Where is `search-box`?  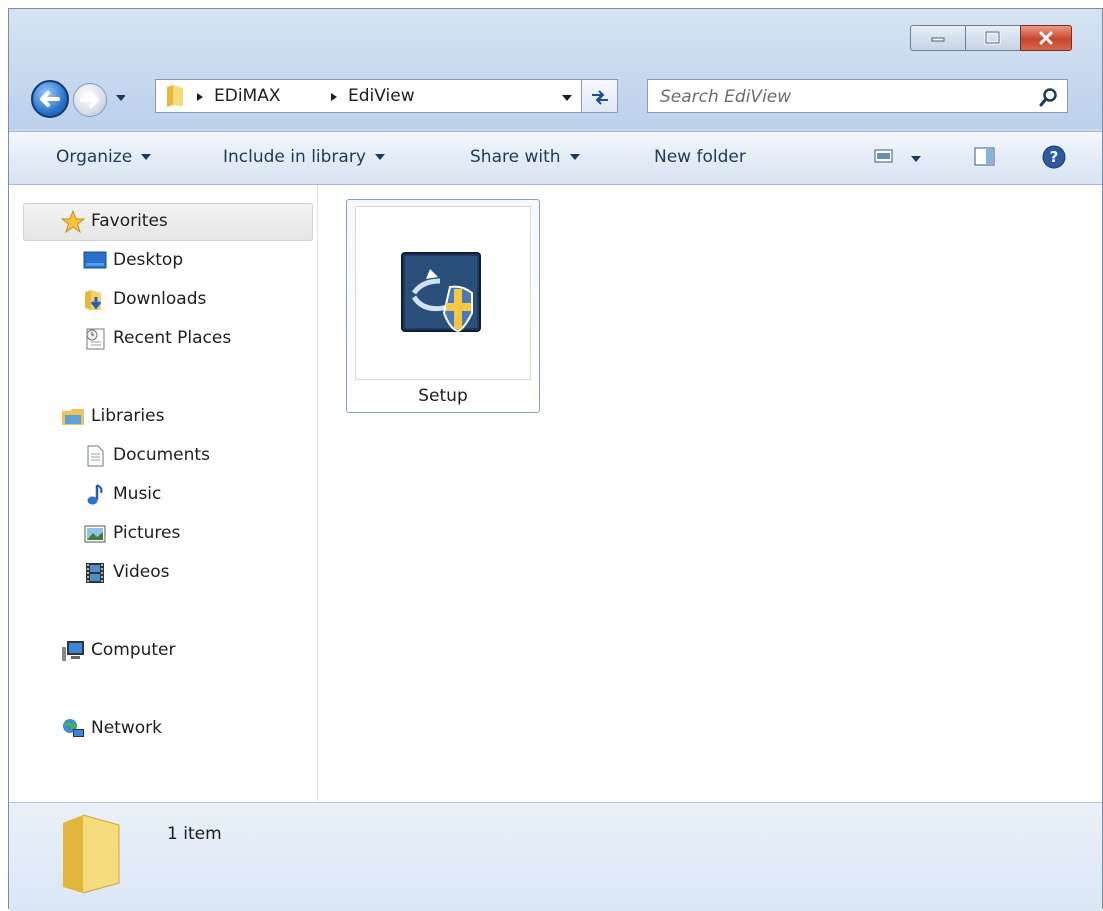 search-box is located at coordinates (857, 96).